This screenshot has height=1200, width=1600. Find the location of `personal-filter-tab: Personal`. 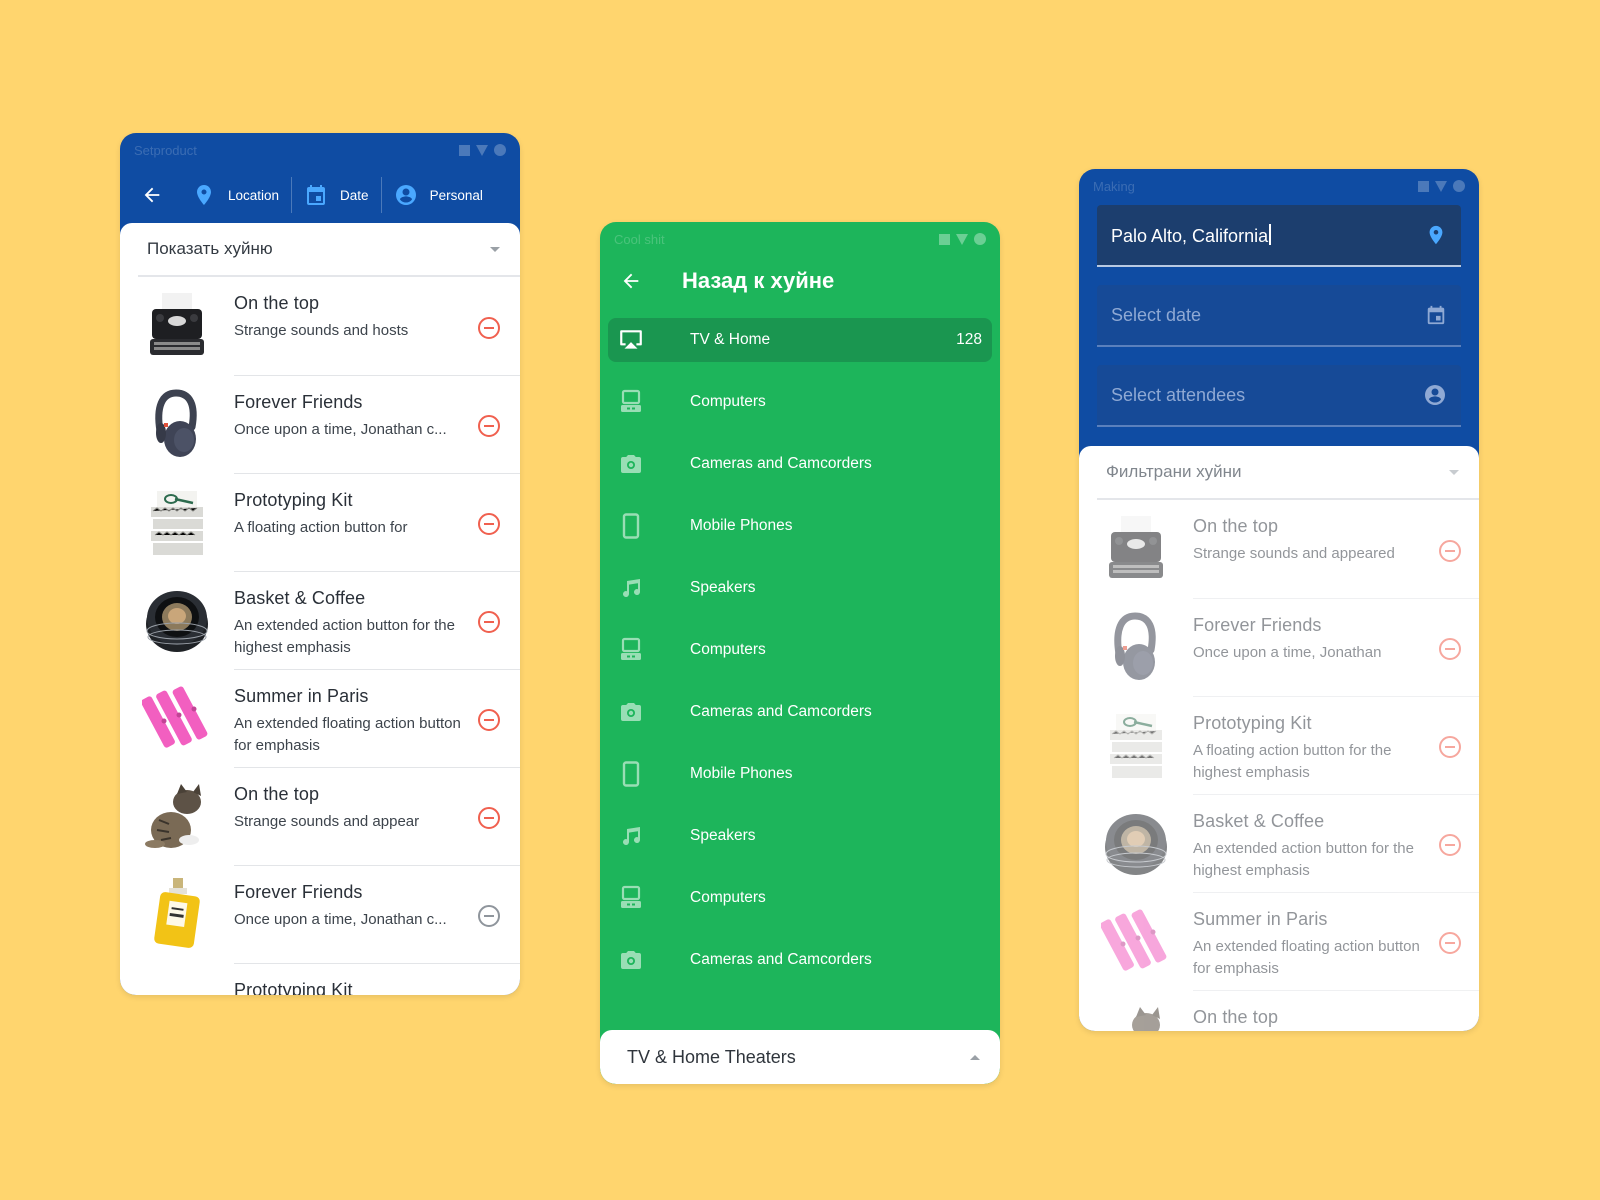

personal-filter-tab: Personal is located at coordinates (438, 195).